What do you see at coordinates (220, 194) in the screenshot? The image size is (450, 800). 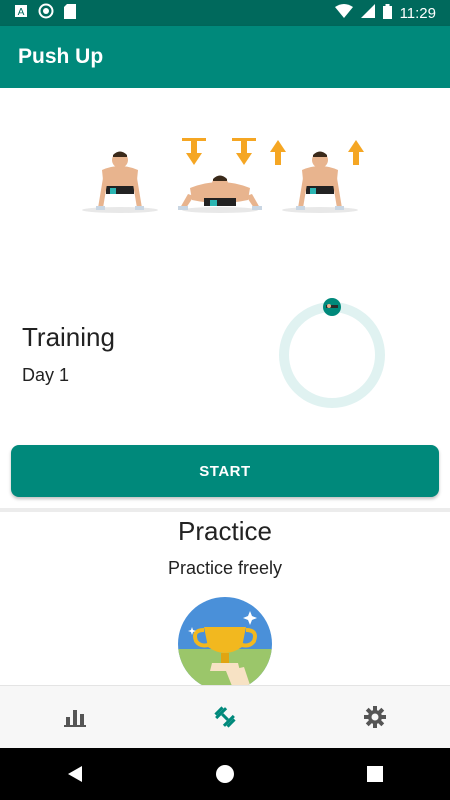 I see `pushup-figure-down` at bounding box center [220, 194].